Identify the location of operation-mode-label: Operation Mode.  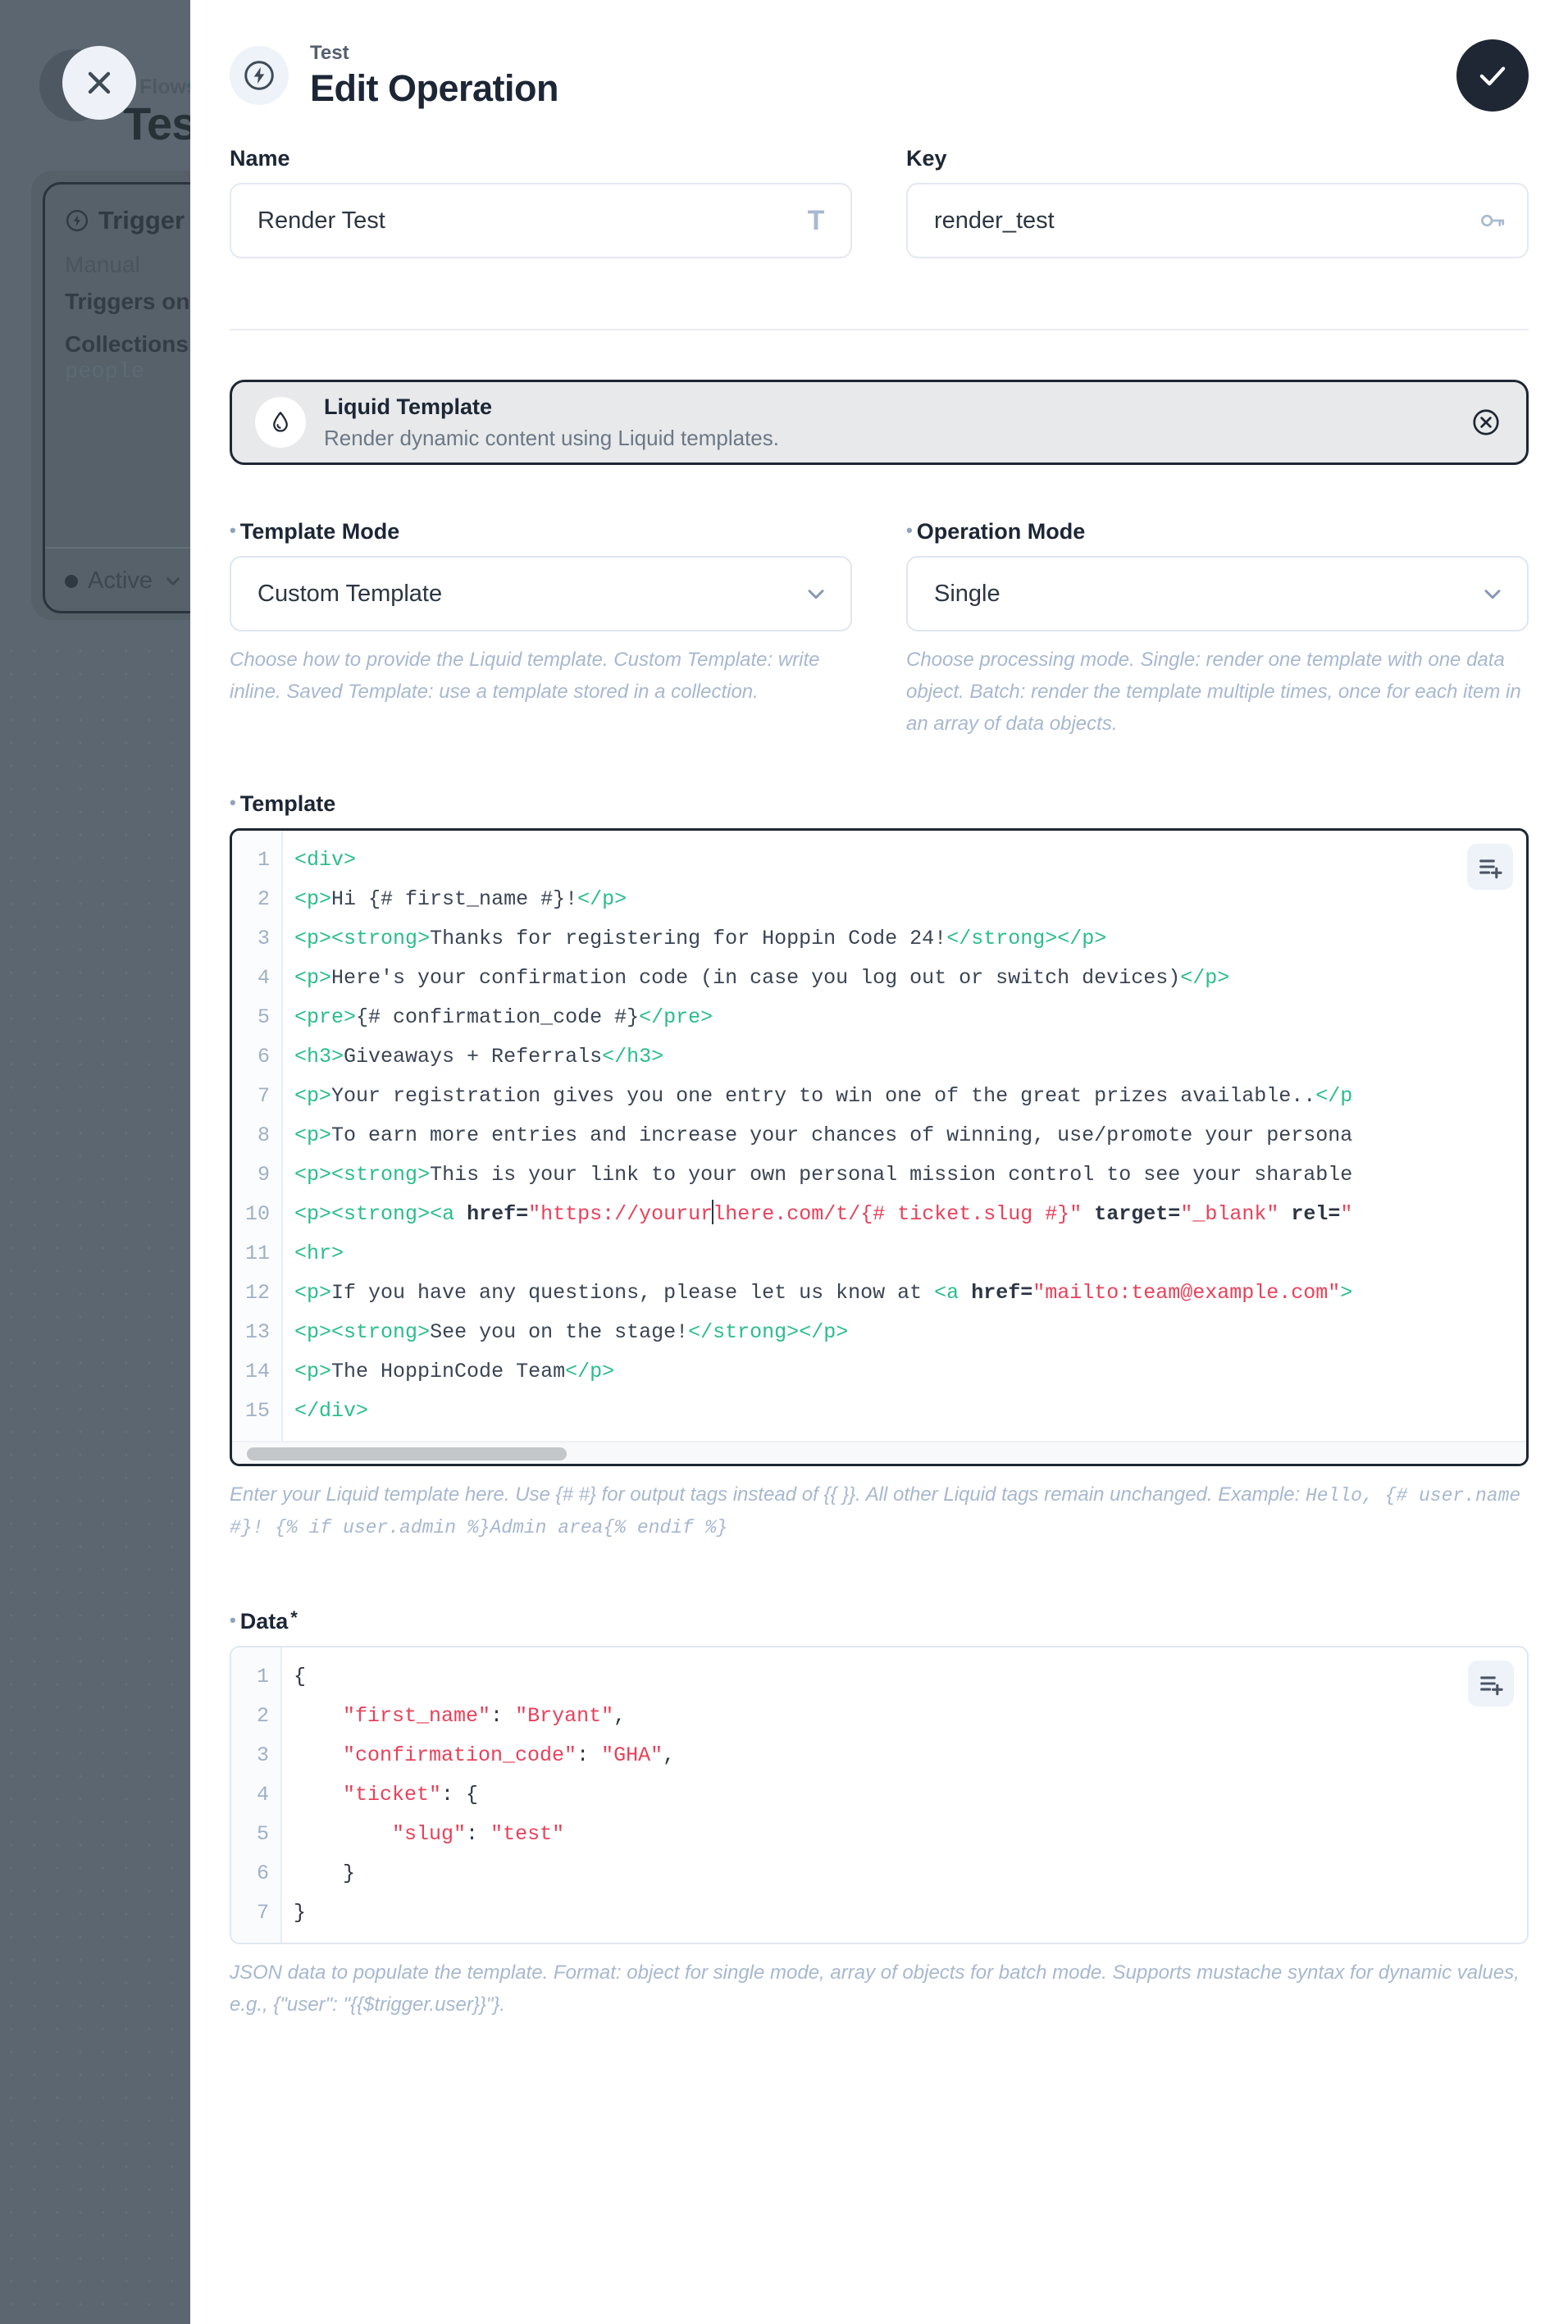
(1217, 532).